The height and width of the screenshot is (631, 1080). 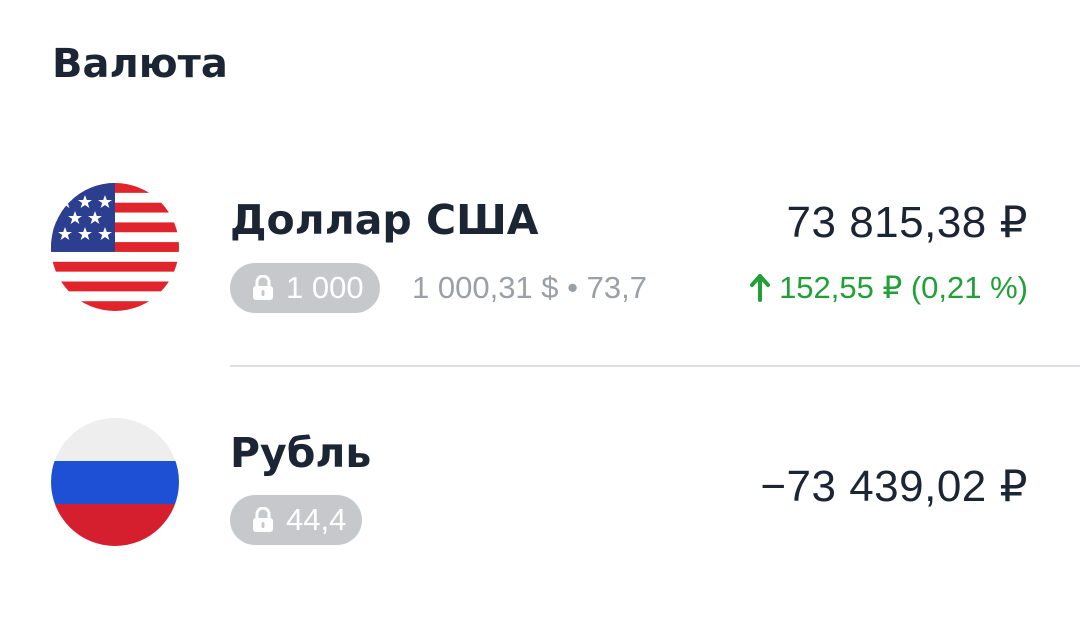 I want to click on us-flag-icon, so click(x=115, y=247).